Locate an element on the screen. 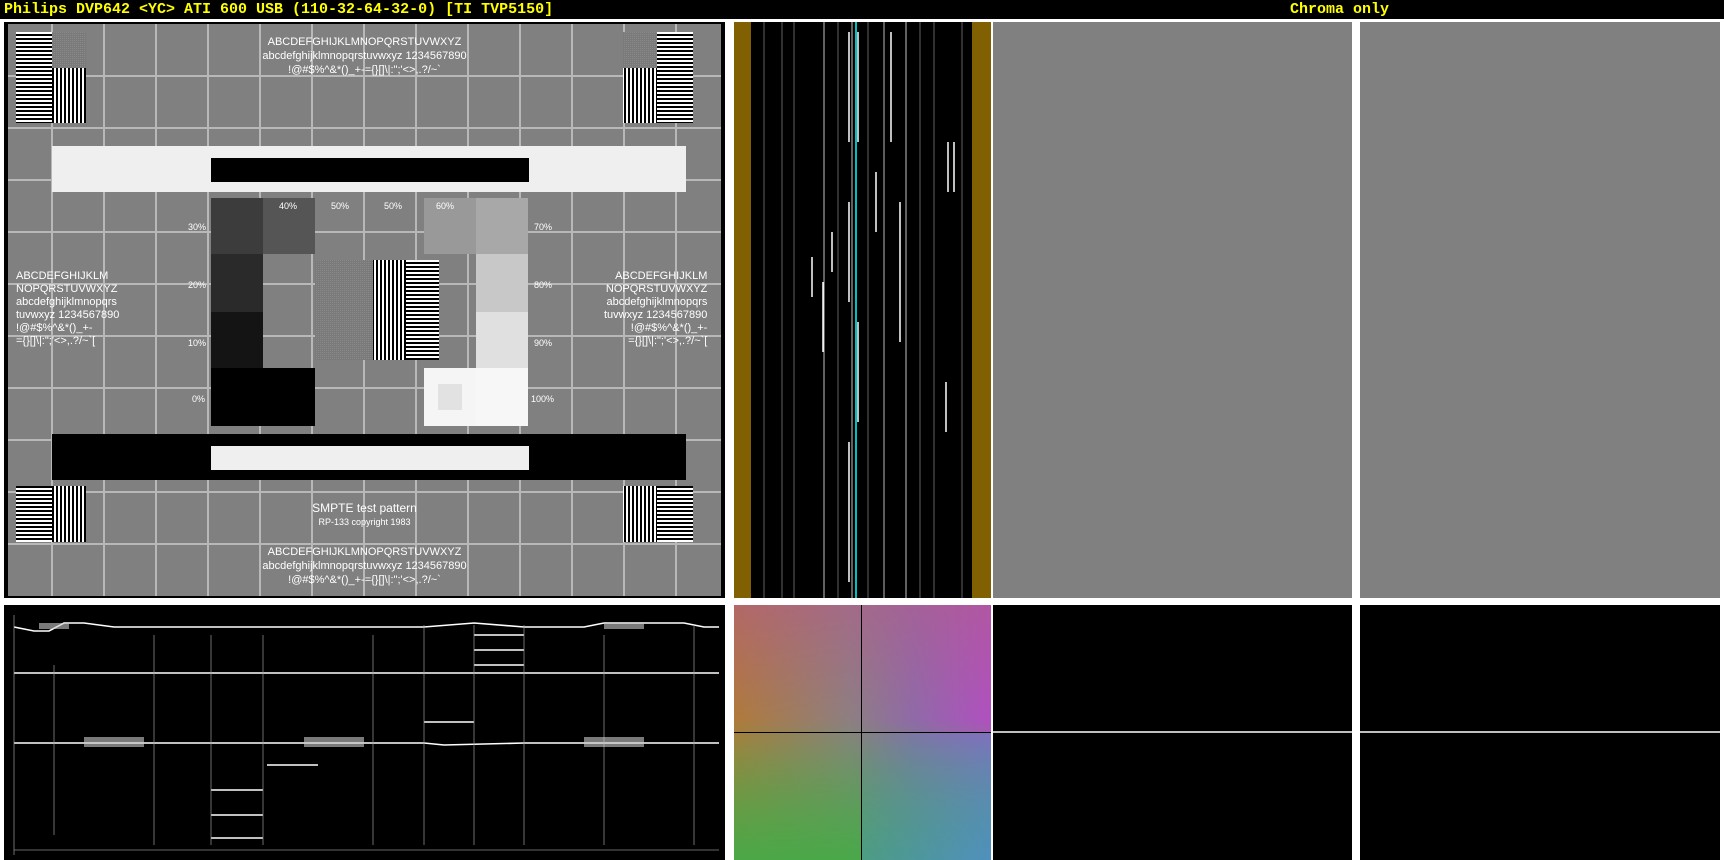 The width and height of the screenshot is (1724, 860). label-40: 40% is located at coordinates (288, 206).